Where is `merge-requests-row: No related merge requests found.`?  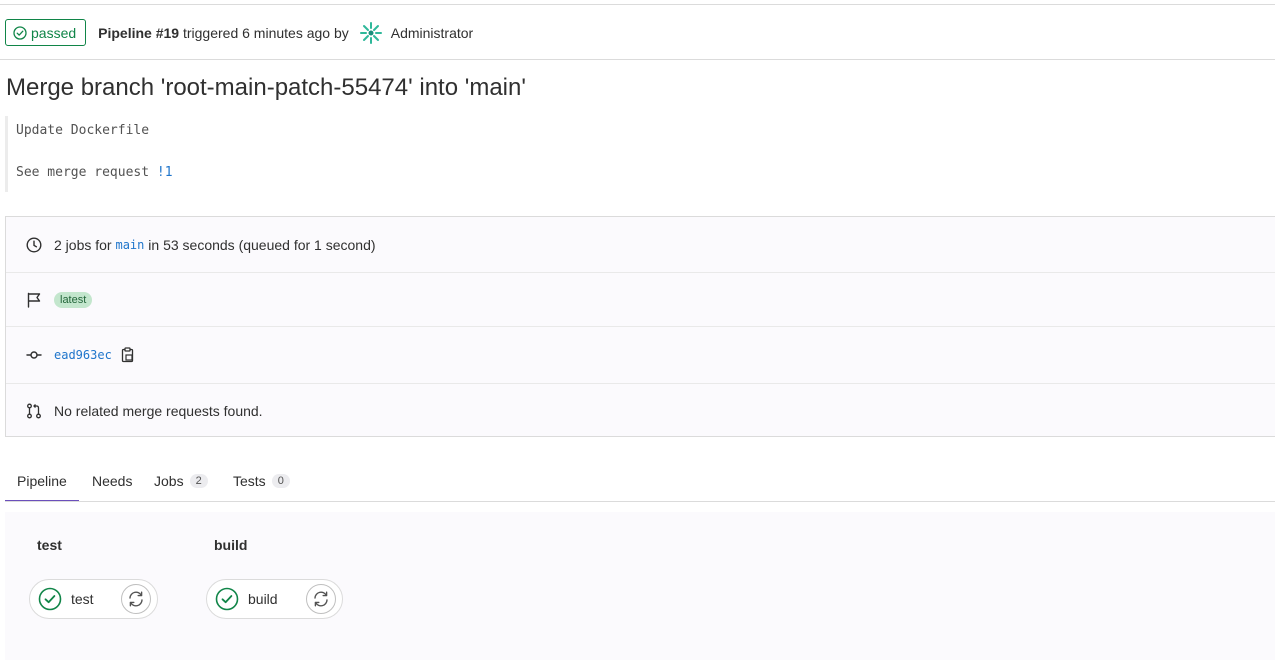 merge-requests-row: No related merge requests found. is located at coordinates (640, 411).